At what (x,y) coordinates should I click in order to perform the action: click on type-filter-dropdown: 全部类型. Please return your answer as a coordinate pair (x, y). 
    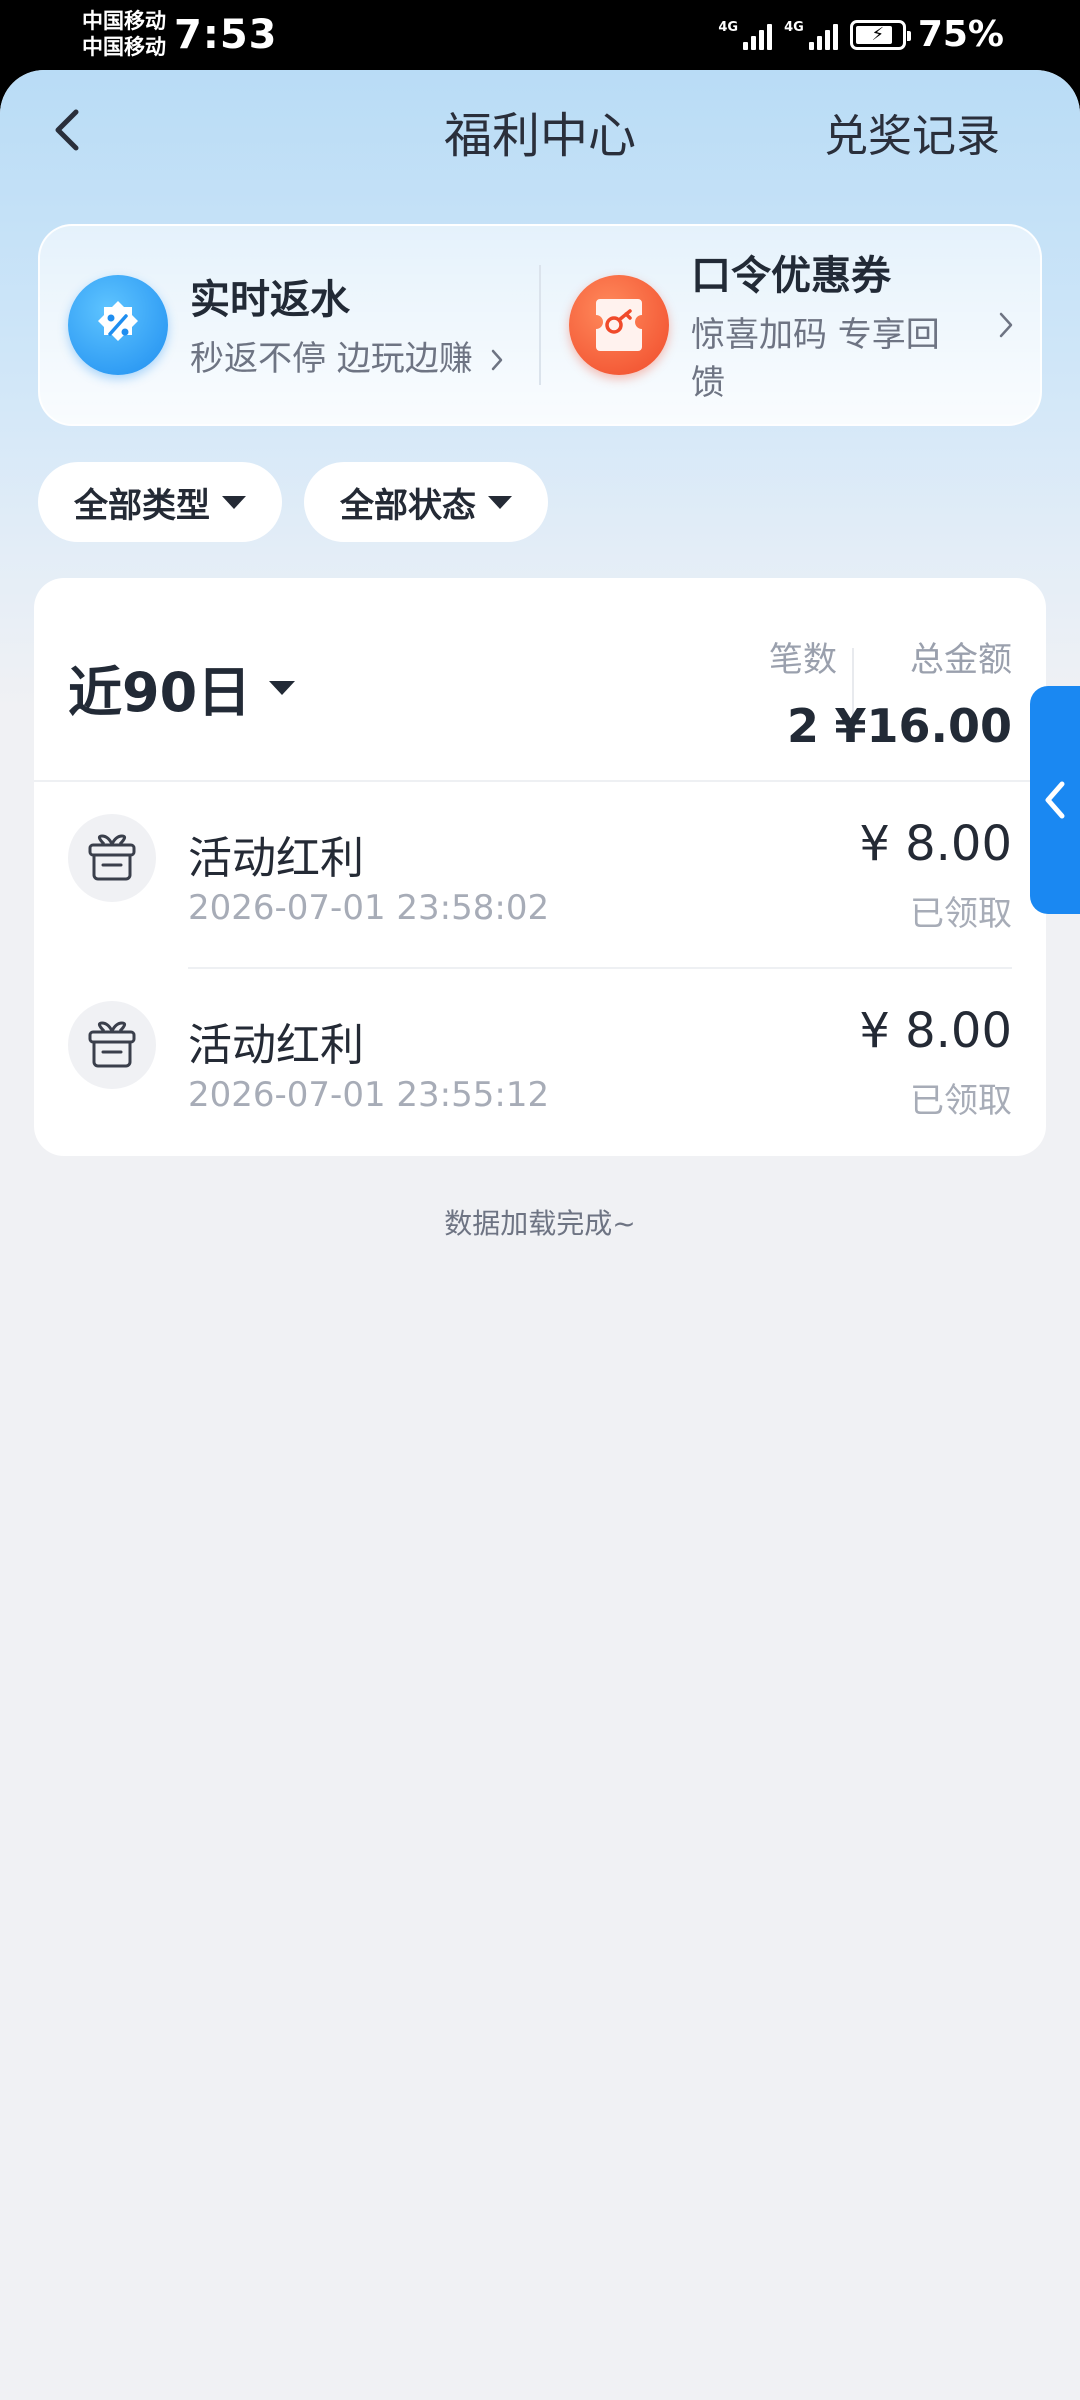
    Looking at the image, I should click on (160, 502).